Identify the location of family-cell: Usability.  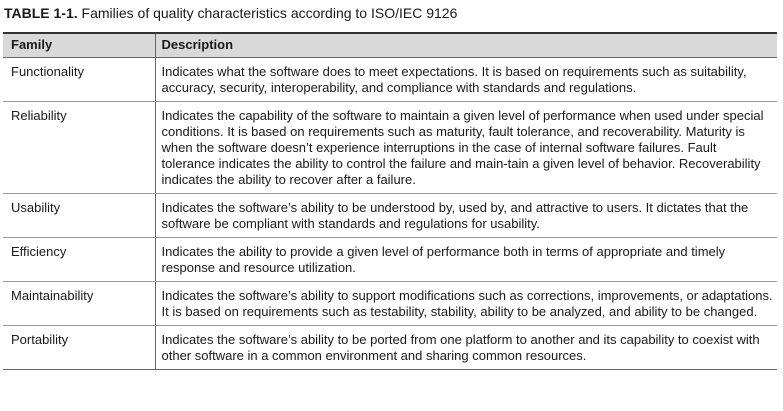
(79, 215).